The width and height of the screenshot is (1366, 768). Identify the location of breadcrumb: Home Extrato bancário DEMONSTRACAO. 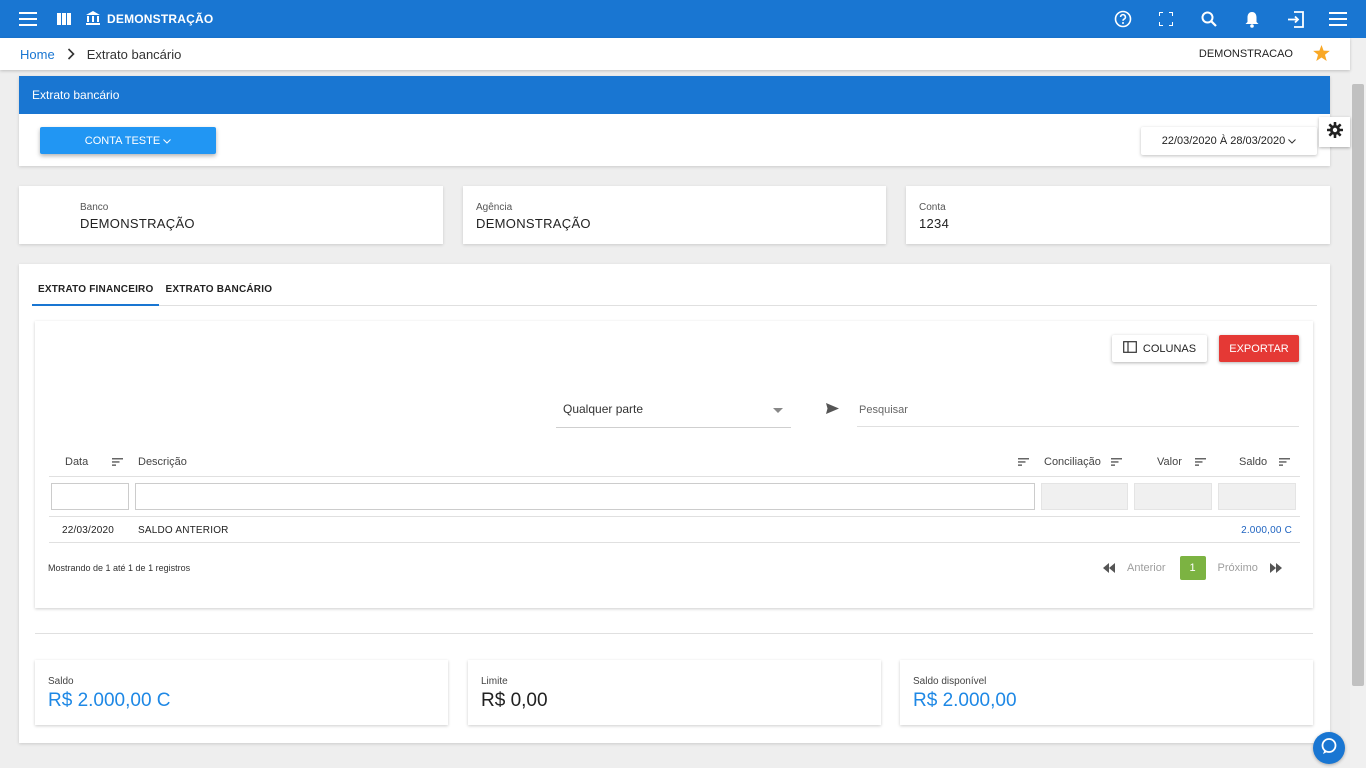
(675, 54).